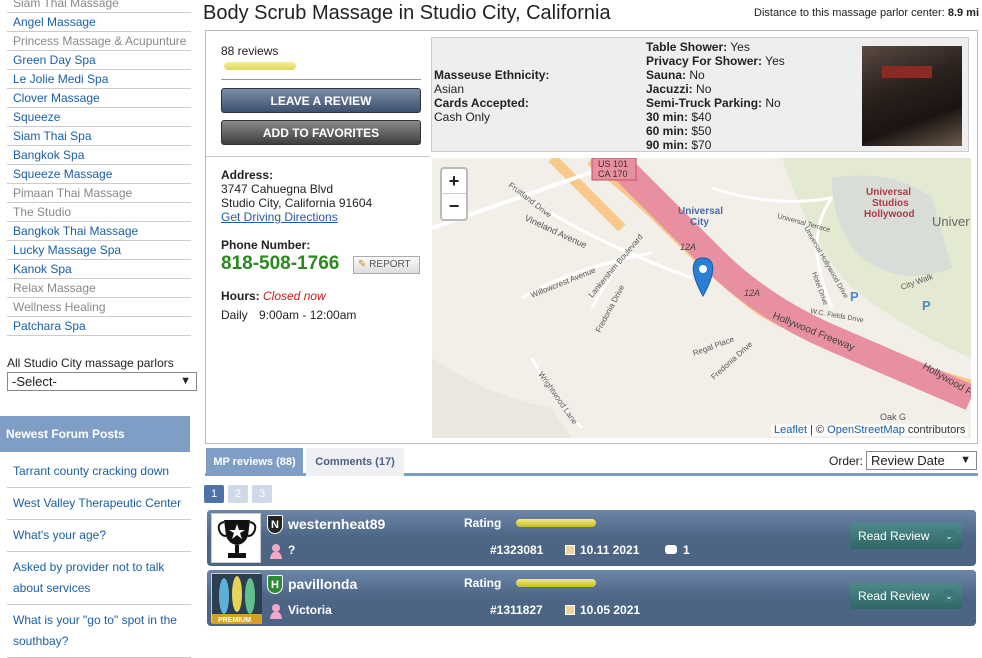  What do you see at coordinates (907, 72) in the screenshot?
I see `photo-sign` at bounding box center [907, 72].